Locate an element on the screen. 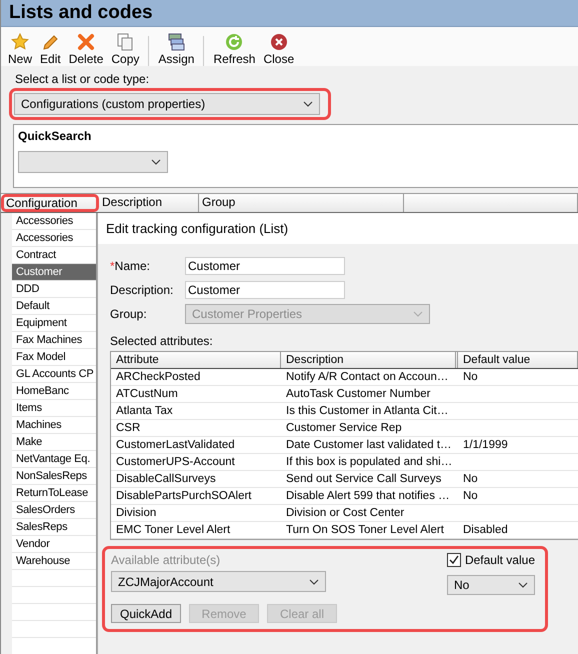  toolbar-button: Refresh is located at coordinates (234, 49).